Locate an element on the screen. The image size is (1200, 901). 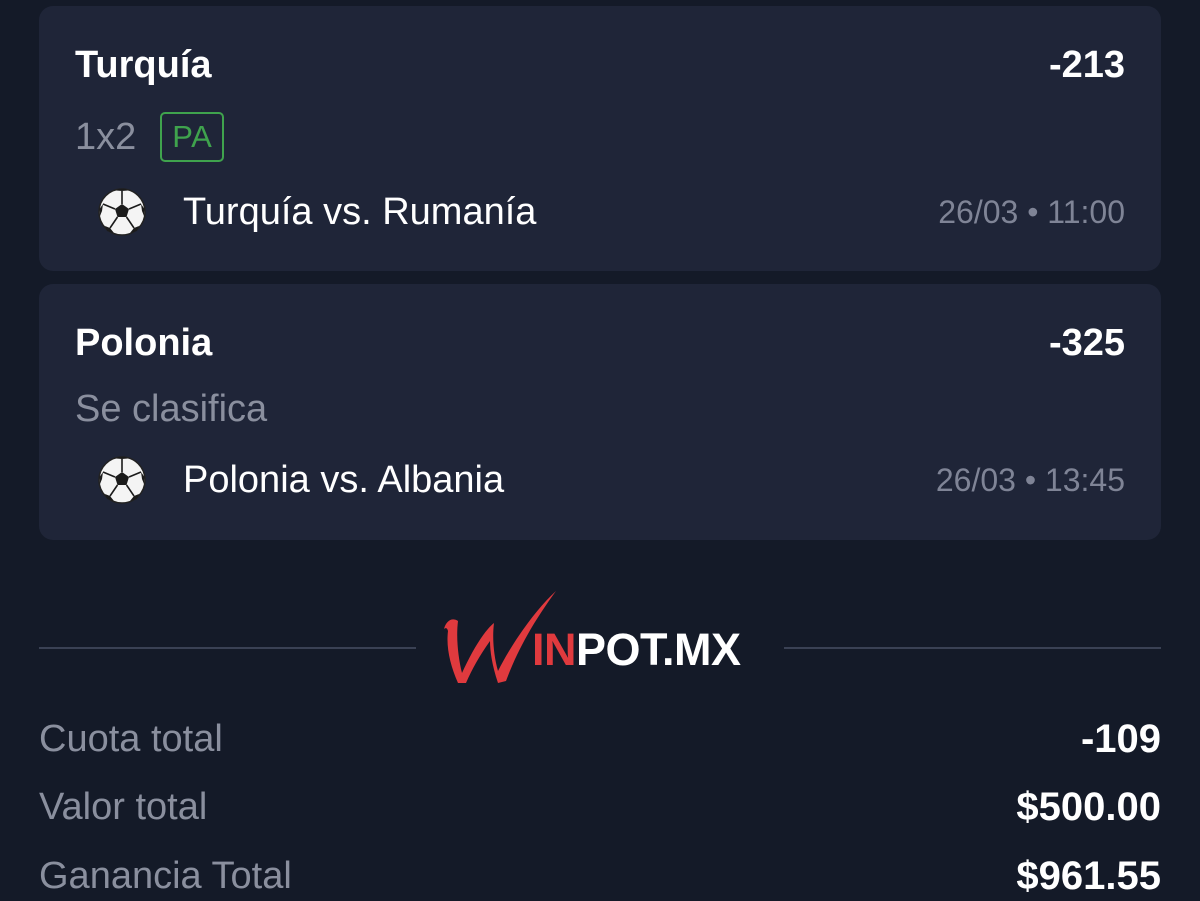
selection-name: Polonia is located at coordinates (144, 343).